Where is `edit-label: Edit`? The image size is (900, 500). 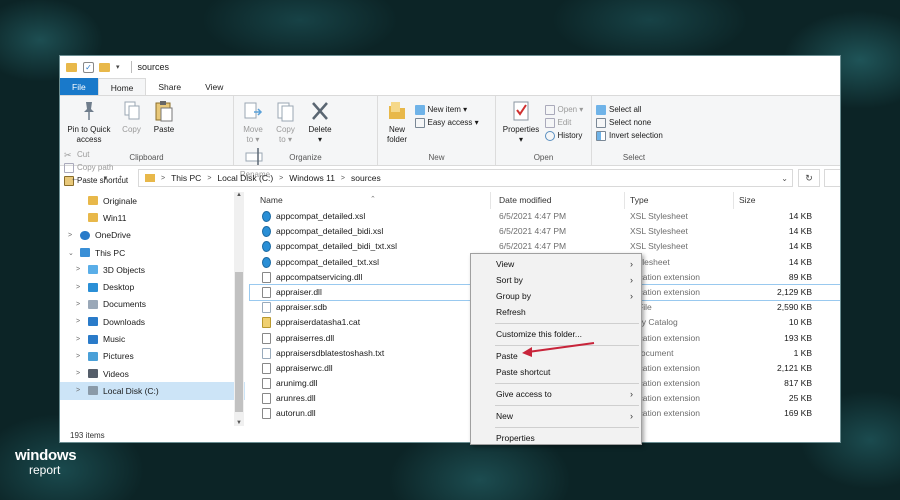 edit-label: Edit is located at coordinates (564, 122).